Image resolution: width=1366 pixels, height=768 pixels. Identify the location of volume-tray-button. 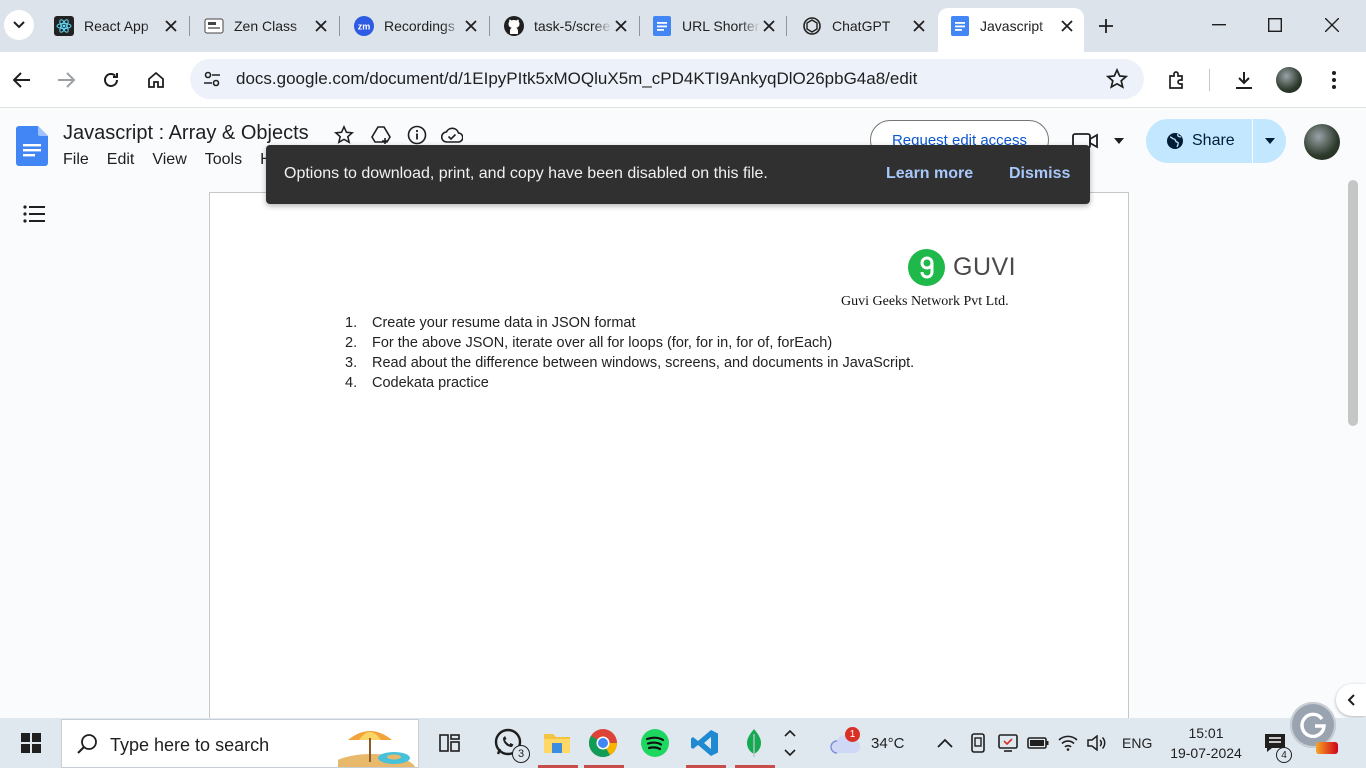
(1097, 743).